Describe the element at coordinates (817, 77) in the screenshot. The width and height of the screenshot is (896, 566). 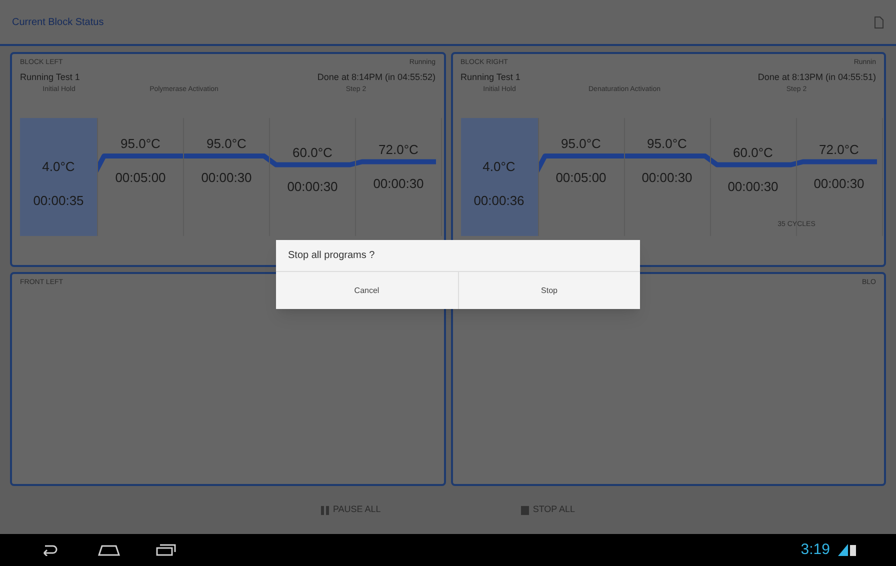
I see `finish-time: Done at 8:13PM (in 04:55:51)` at that location.